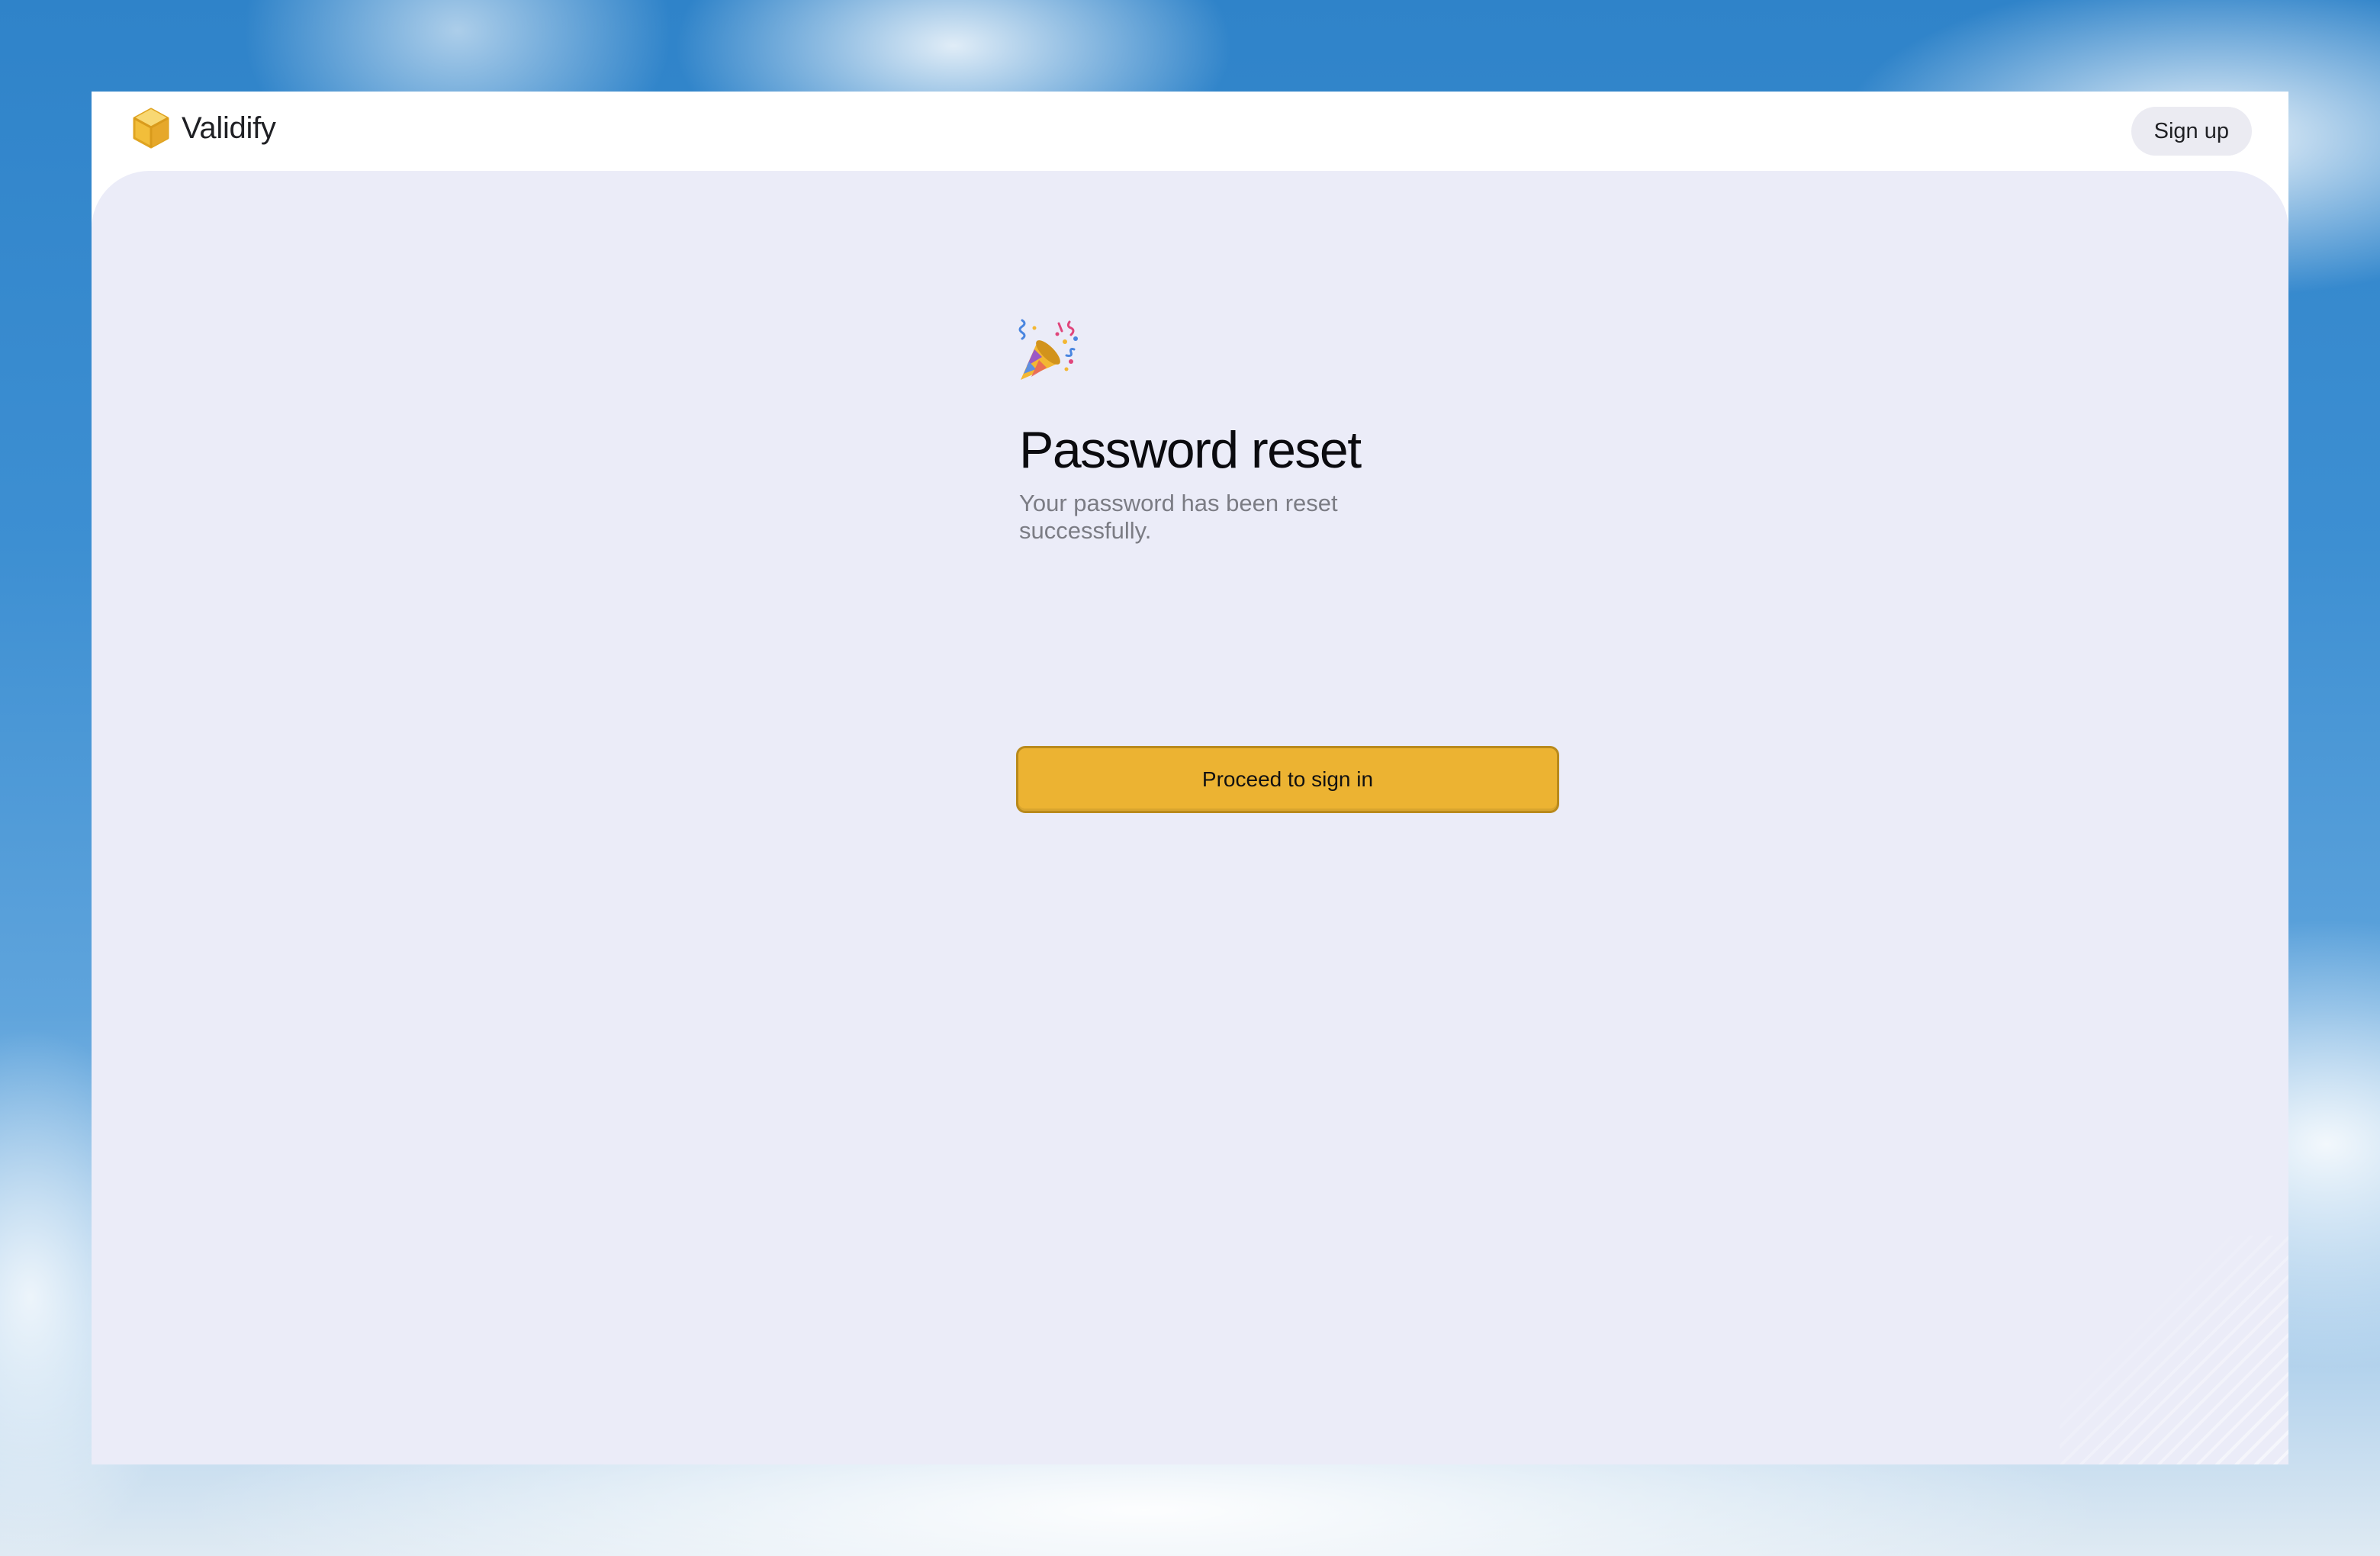 This screenshot has height=1556, width=2380. I want to click on brand: Validify, so click(203, 128).